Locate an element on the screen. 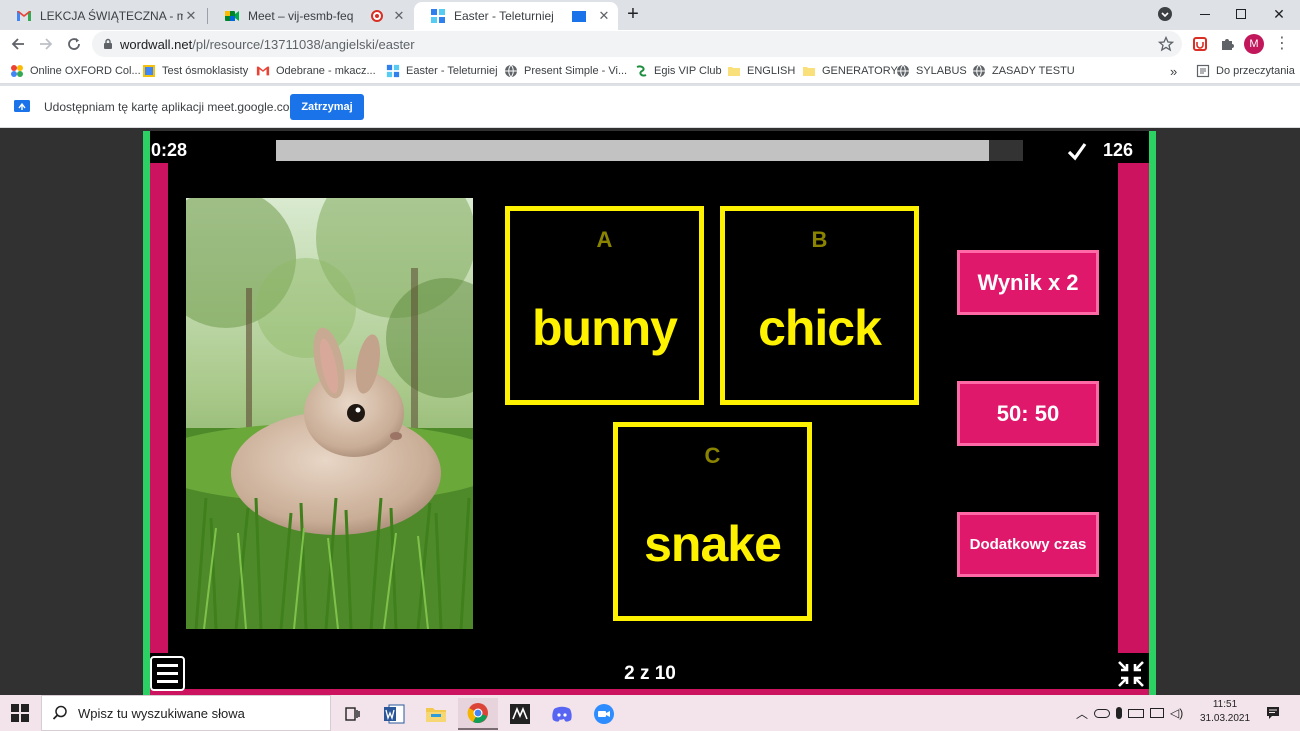 This screenshot has height=731, width=1300. extensions-button is located at coordinates (1227, 44).